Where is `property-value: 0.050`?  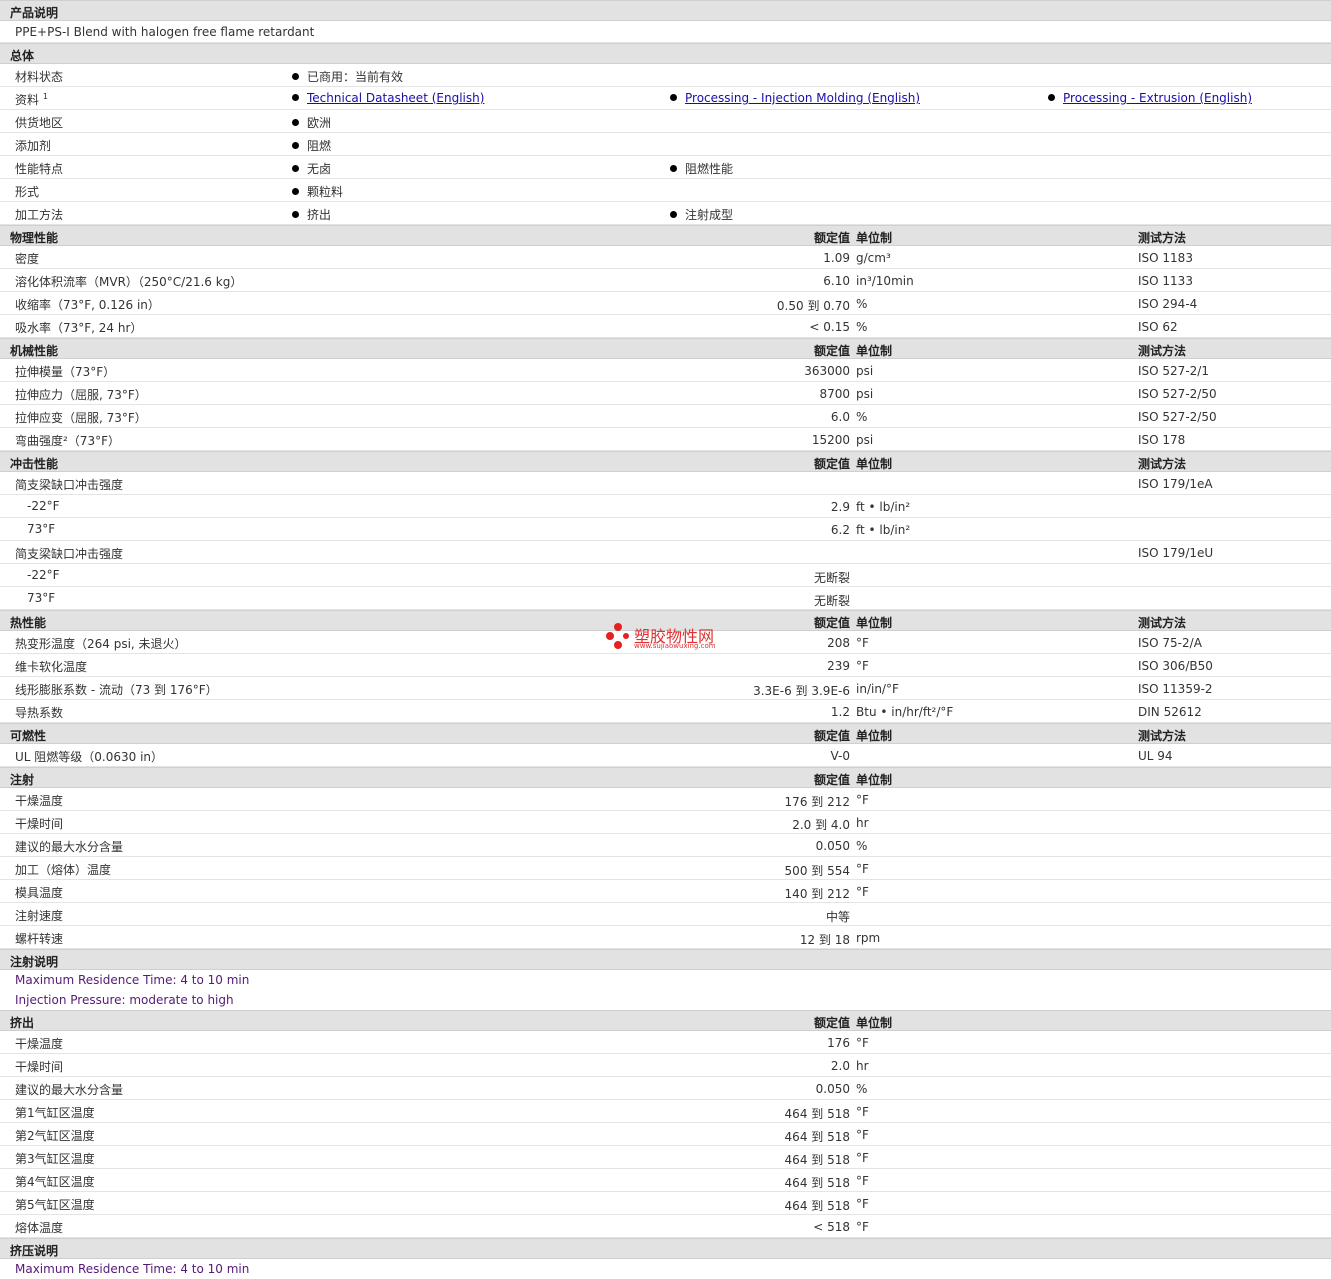
property-value: 0.050 is located at coordinates (832, 846).